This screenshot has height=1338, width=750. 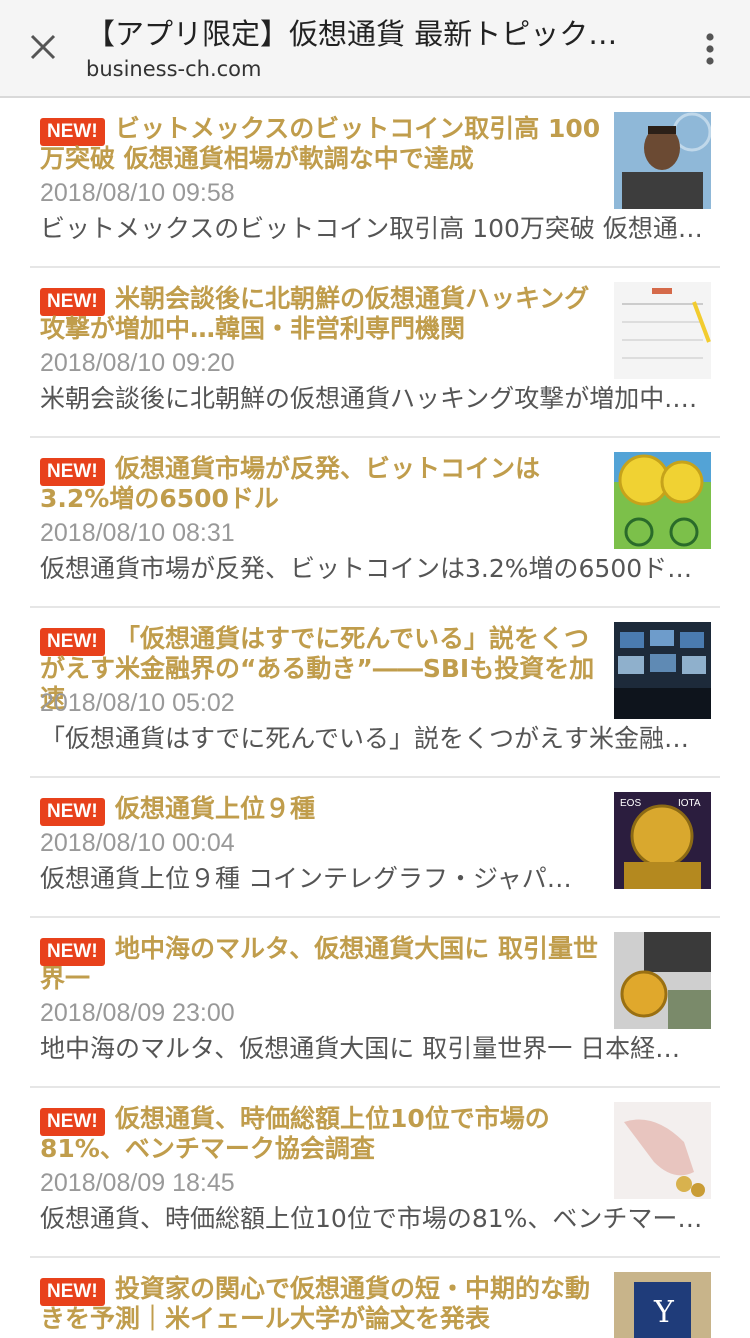 What do you see at coordinates (689, 803) in the screenshot?
I see `thumb-label-iota: IOTA` at bounding box center [689, 803].